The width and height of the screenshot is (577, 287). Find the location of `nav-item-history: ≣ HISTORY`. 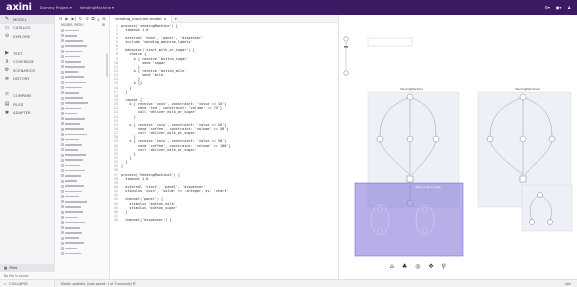

nav-item-history: ≣ HISTORY is located at coordinates (27, 79).